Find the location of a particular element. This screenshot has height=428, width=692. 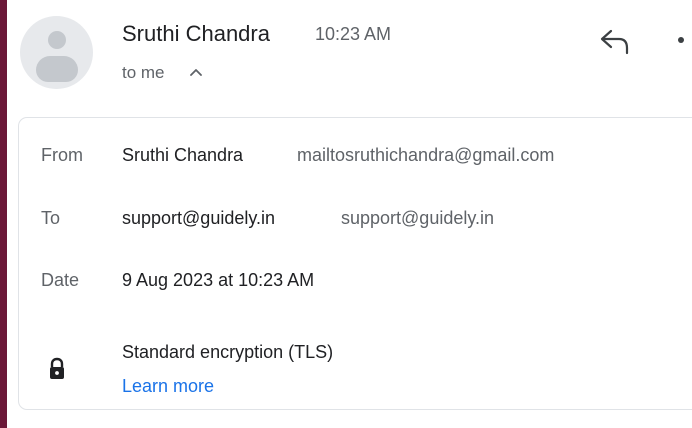

left-color-strip is located at coordinates (3, 214).